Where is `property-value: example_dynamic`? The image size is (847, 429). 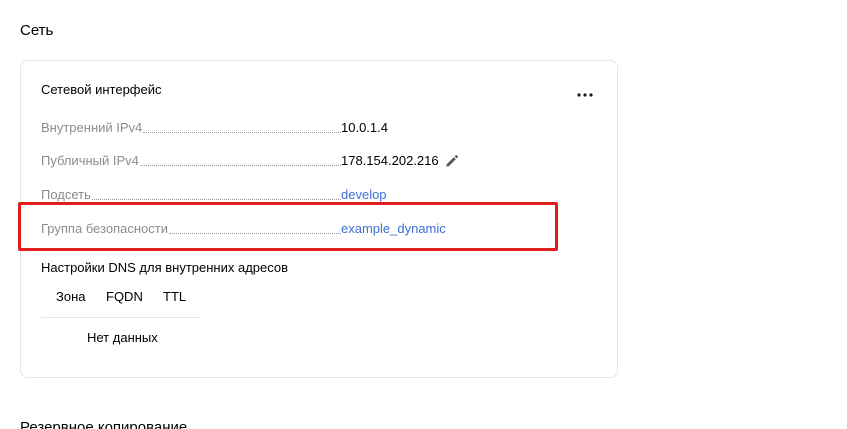
property-value: example_dynamic is located at coordinates (393, 229).